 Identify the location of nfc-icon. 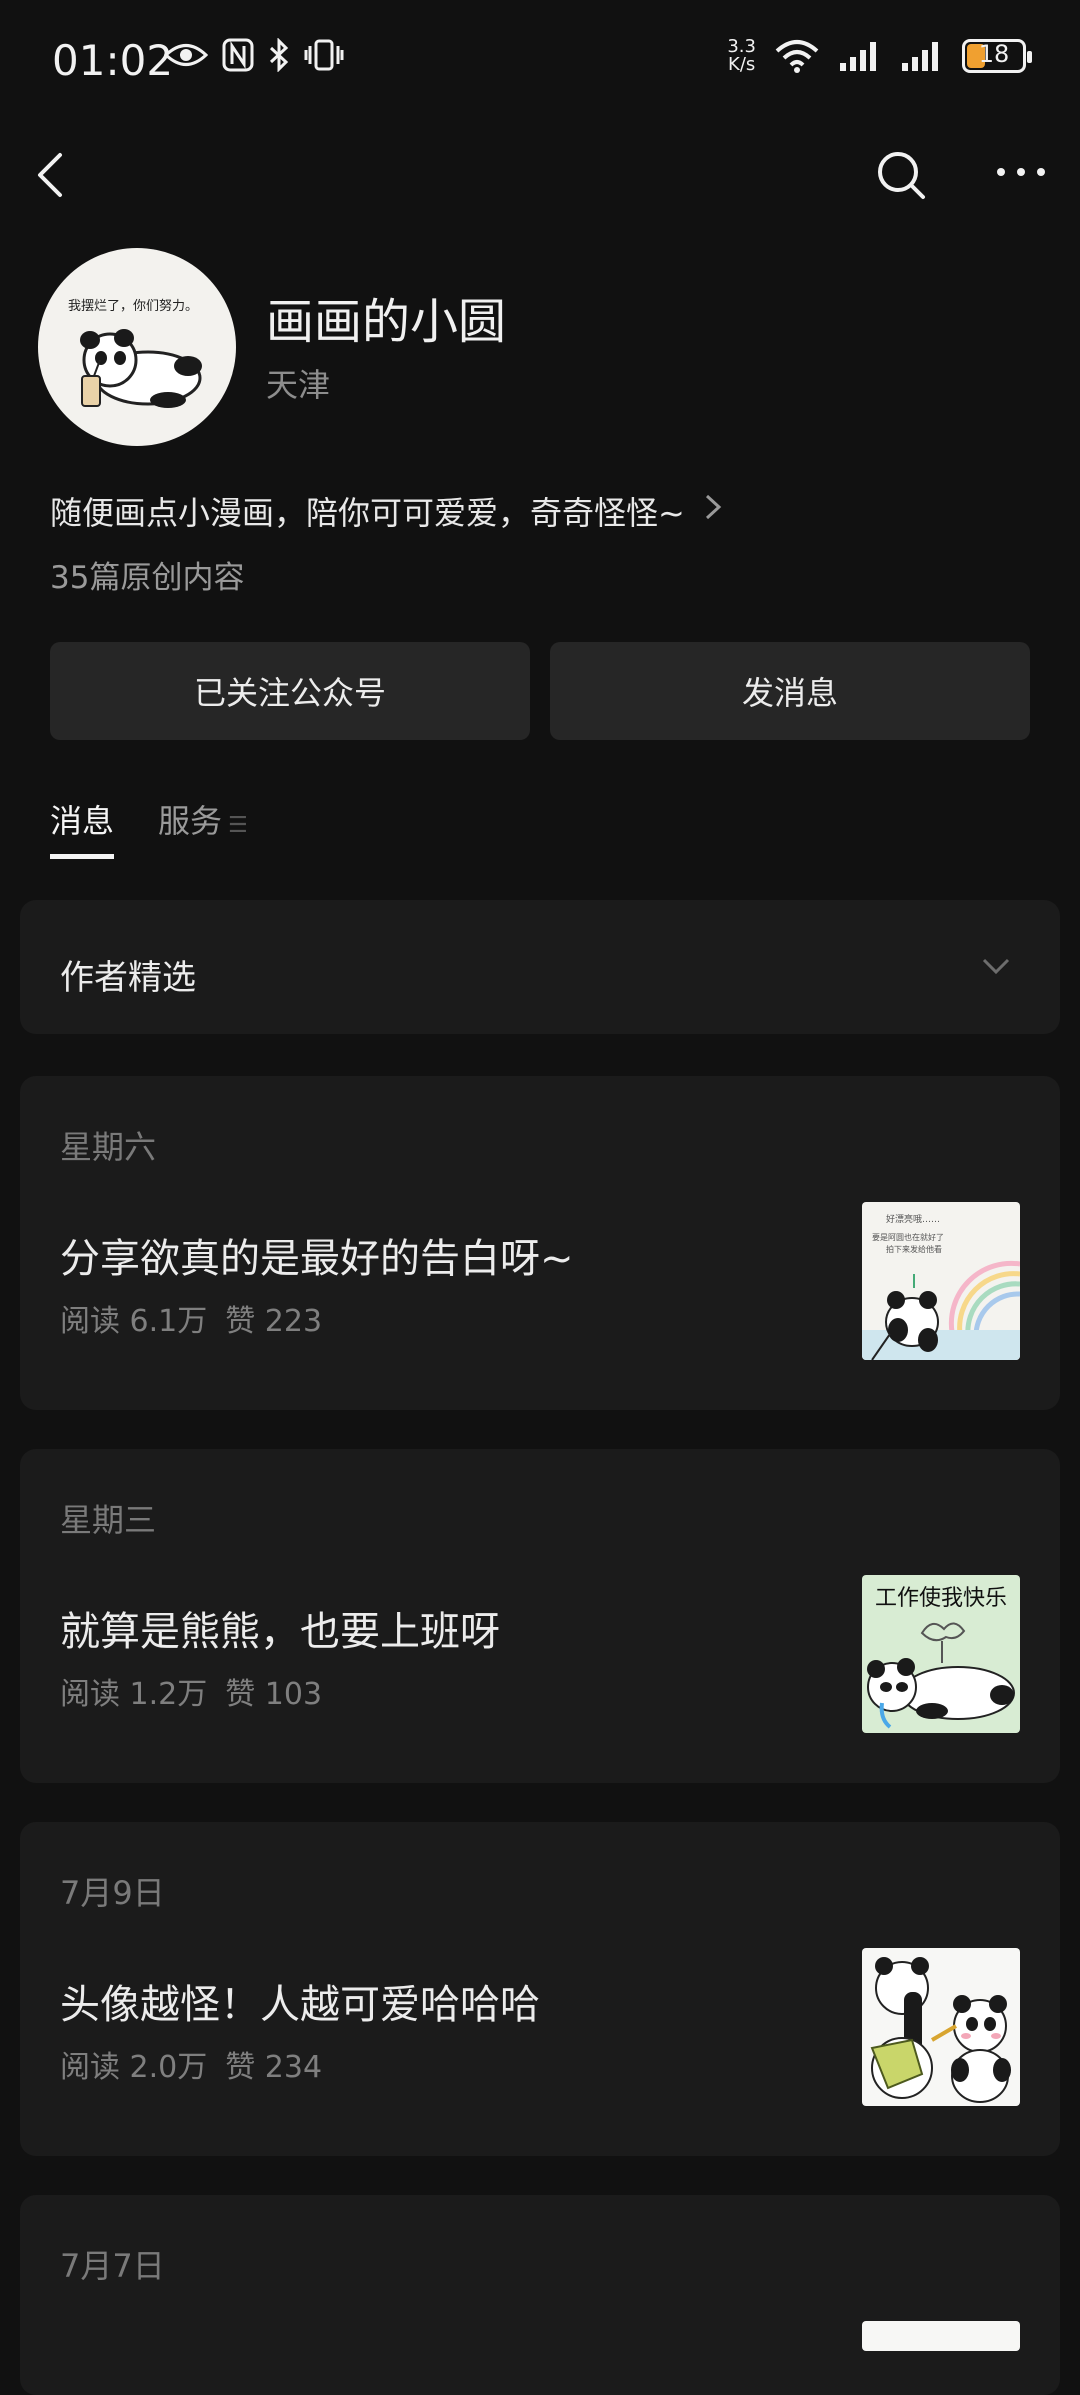
(238, 55).